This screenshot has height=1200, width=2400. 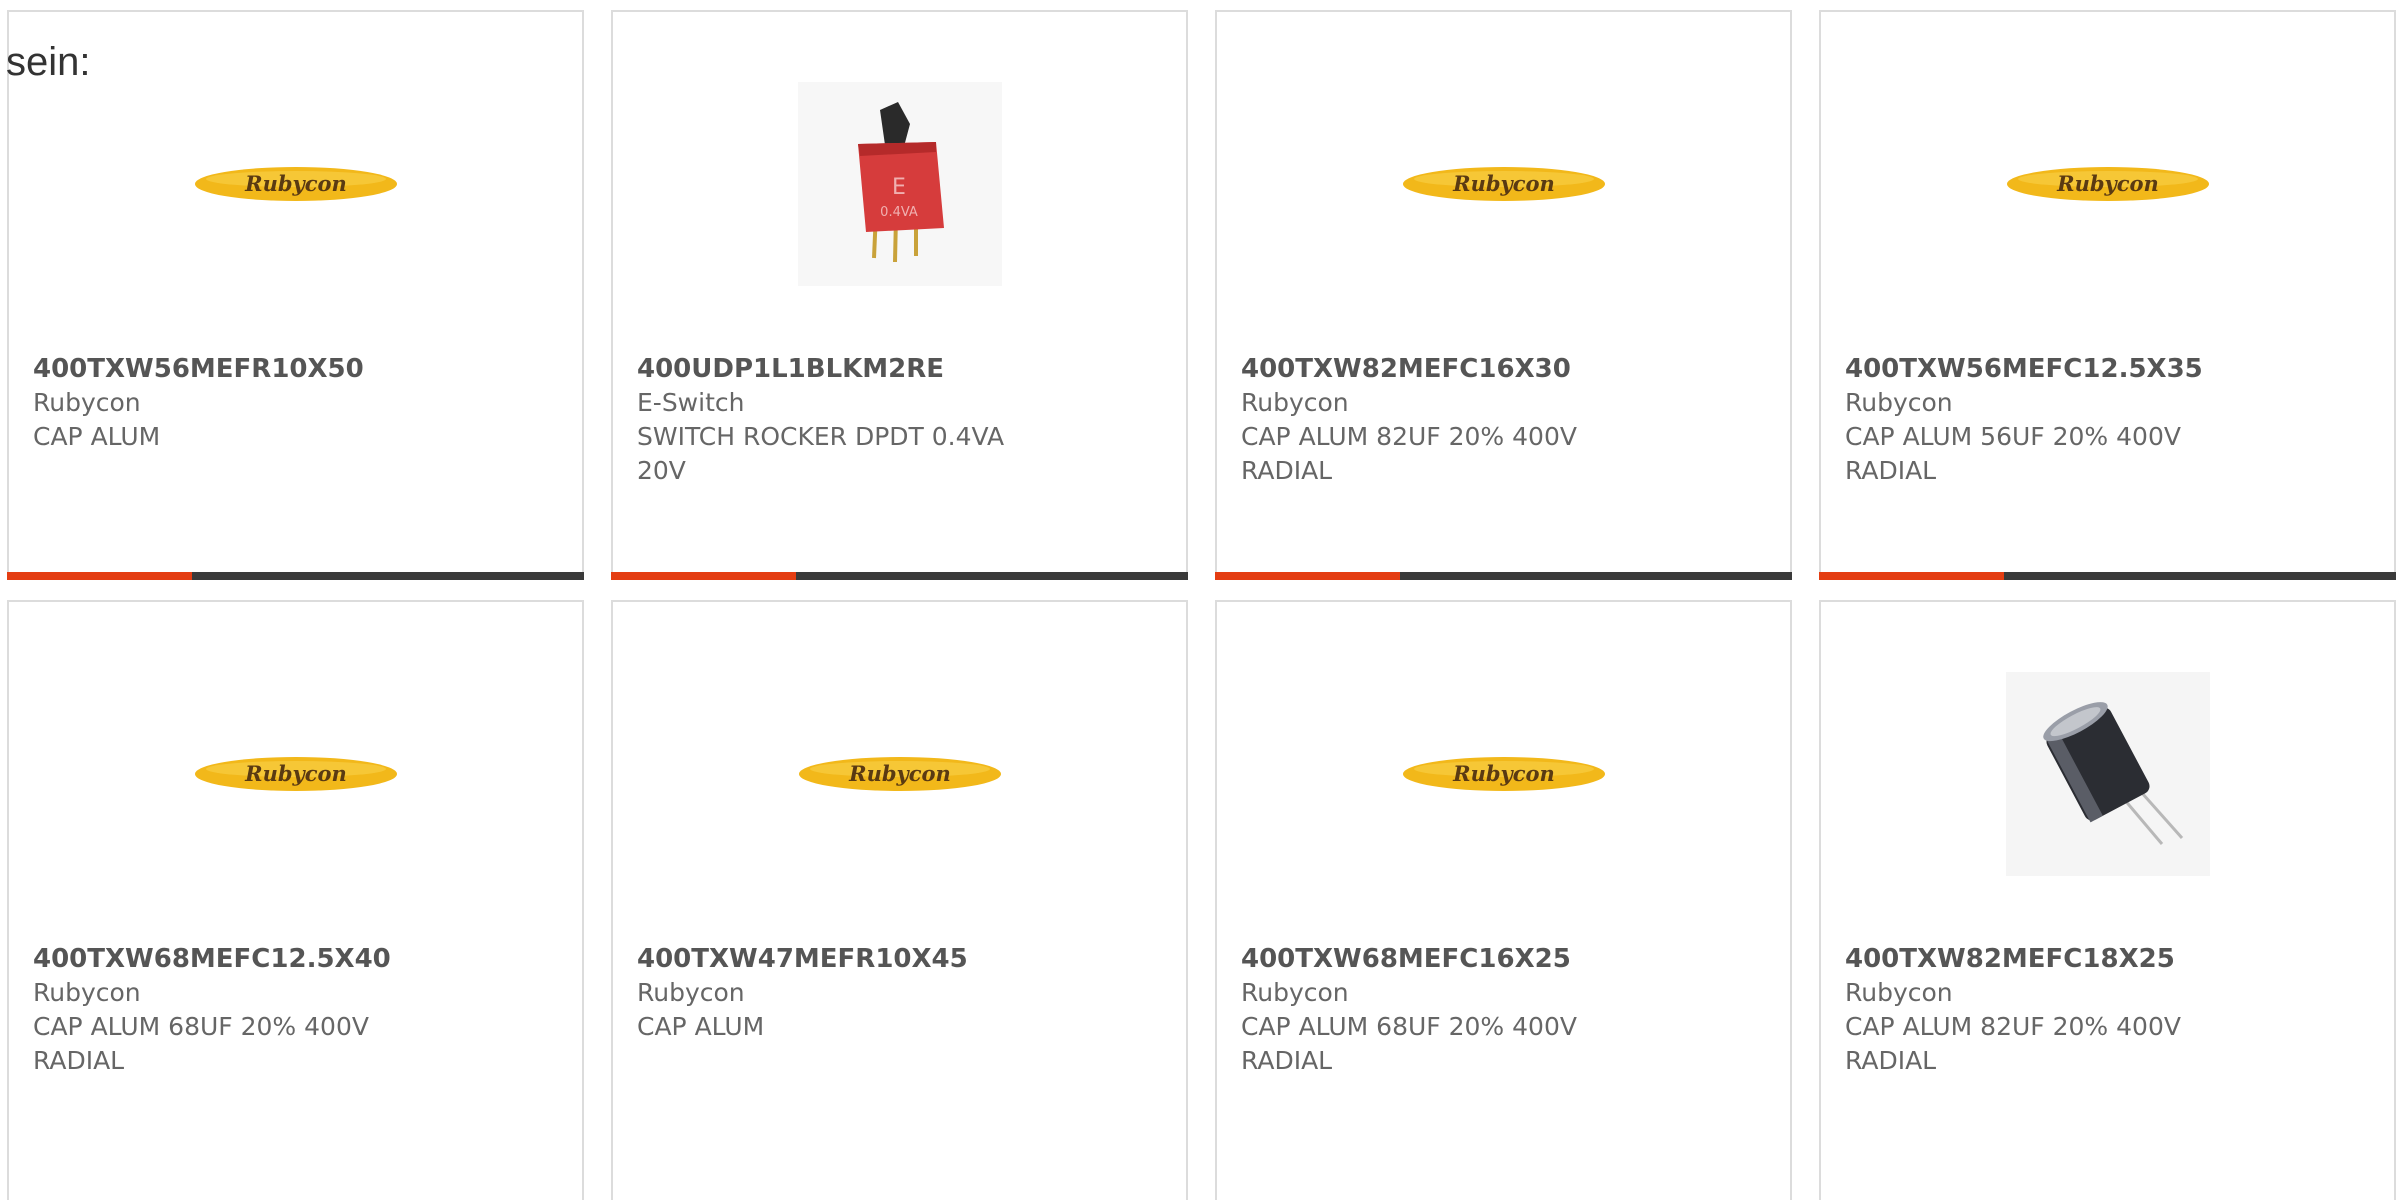 I want to click on product-image, so click(x=2107, y=774).